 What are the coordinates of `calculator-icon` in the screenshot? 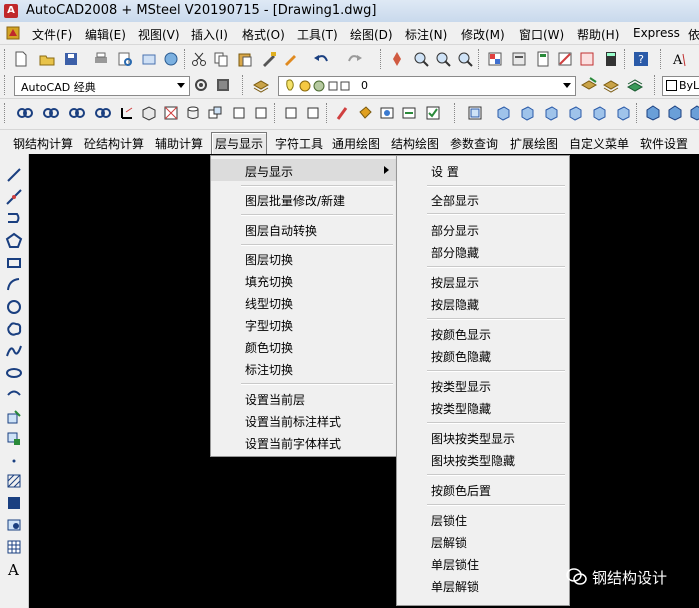 It's located at (611, 59).